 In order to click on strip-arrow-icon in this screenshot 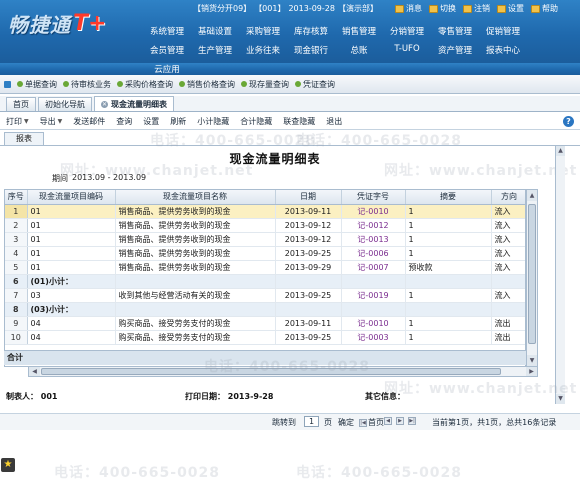, I will do `click(7, 84)`.